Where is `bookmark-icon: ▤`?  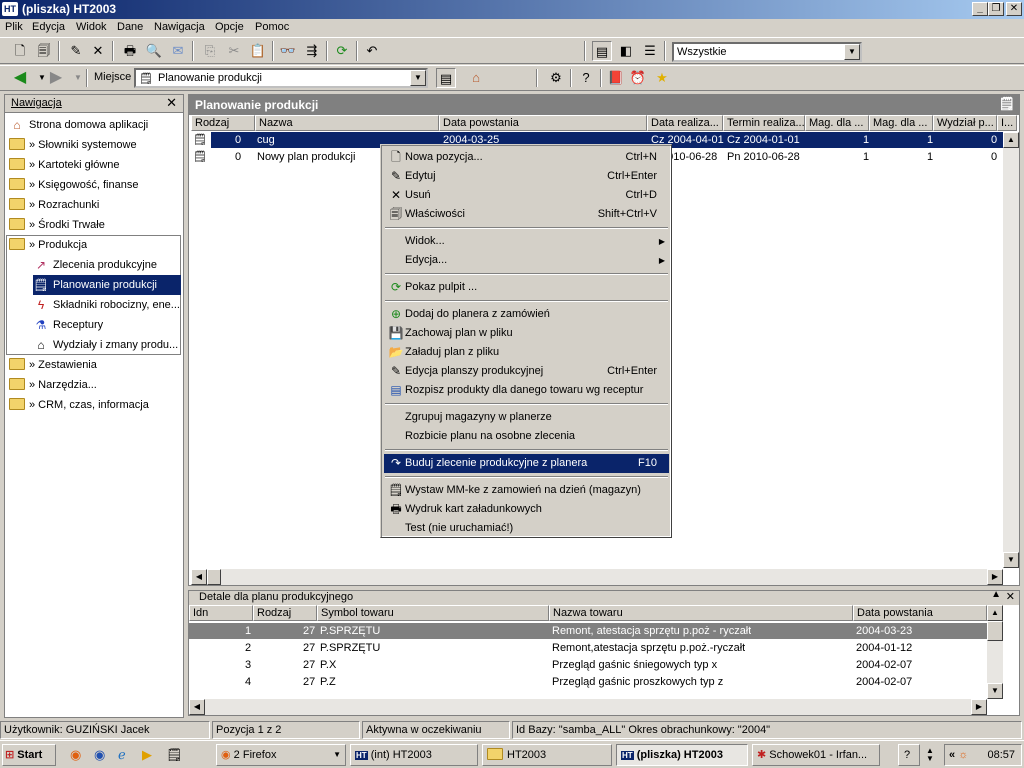 bookmark-icon: ▤ is located at coordinates (446, 78).